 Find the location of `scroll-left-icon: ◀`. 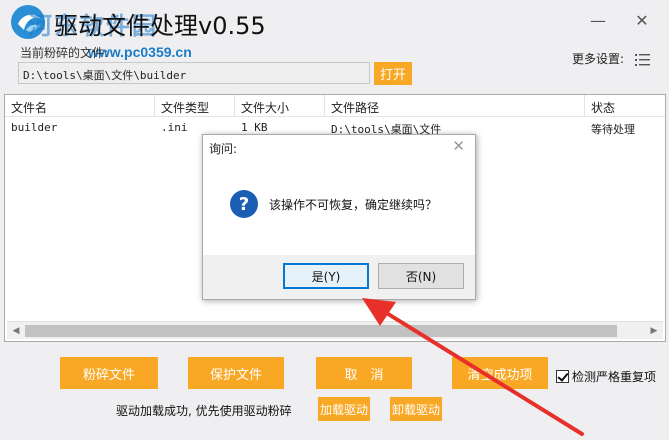

scroll-left-icon: ◀ is located at coordinates (16, 331).